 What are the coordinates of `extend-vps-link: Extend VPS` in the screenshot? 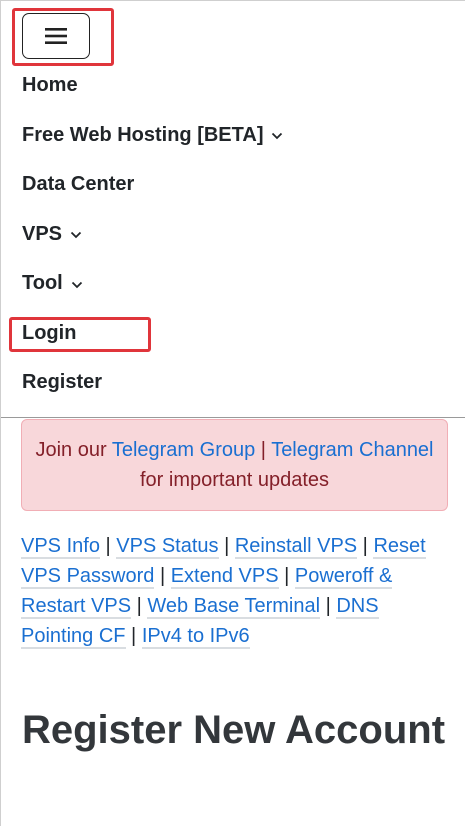 It's located at (224, 577).